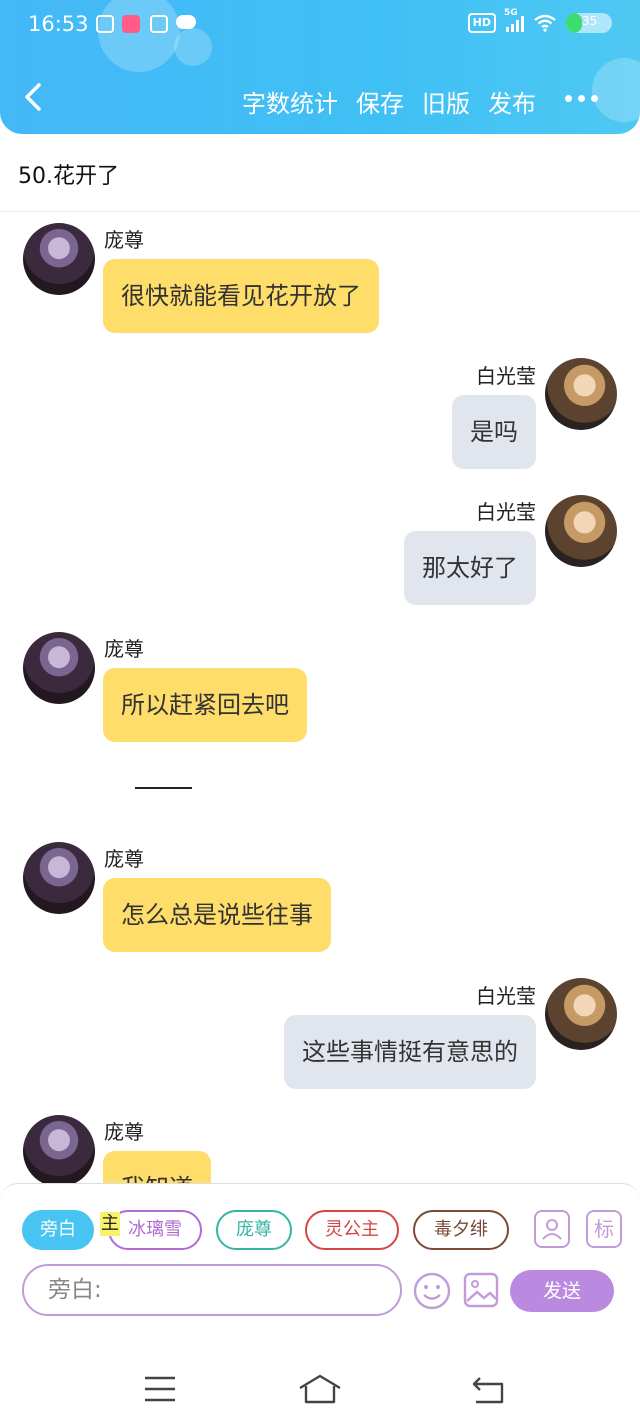  Describe the element at coordinates (110, 1224) in the screenshot. I see `main-character-badge: 主` at that location.